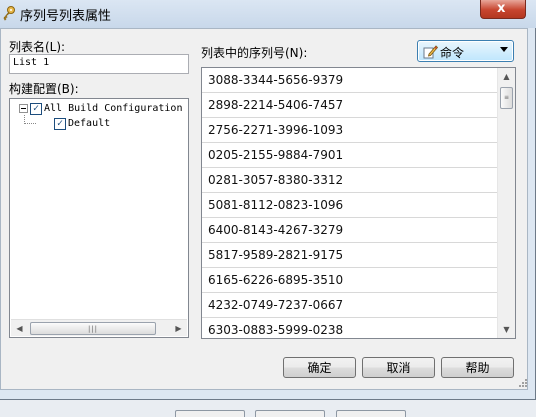 This screenshot has height=417, width=536. Describe the element at coordinates (350, 180) in the screenshot. I see `serial-list-item: 0281-3057-8380-3312` at that location.